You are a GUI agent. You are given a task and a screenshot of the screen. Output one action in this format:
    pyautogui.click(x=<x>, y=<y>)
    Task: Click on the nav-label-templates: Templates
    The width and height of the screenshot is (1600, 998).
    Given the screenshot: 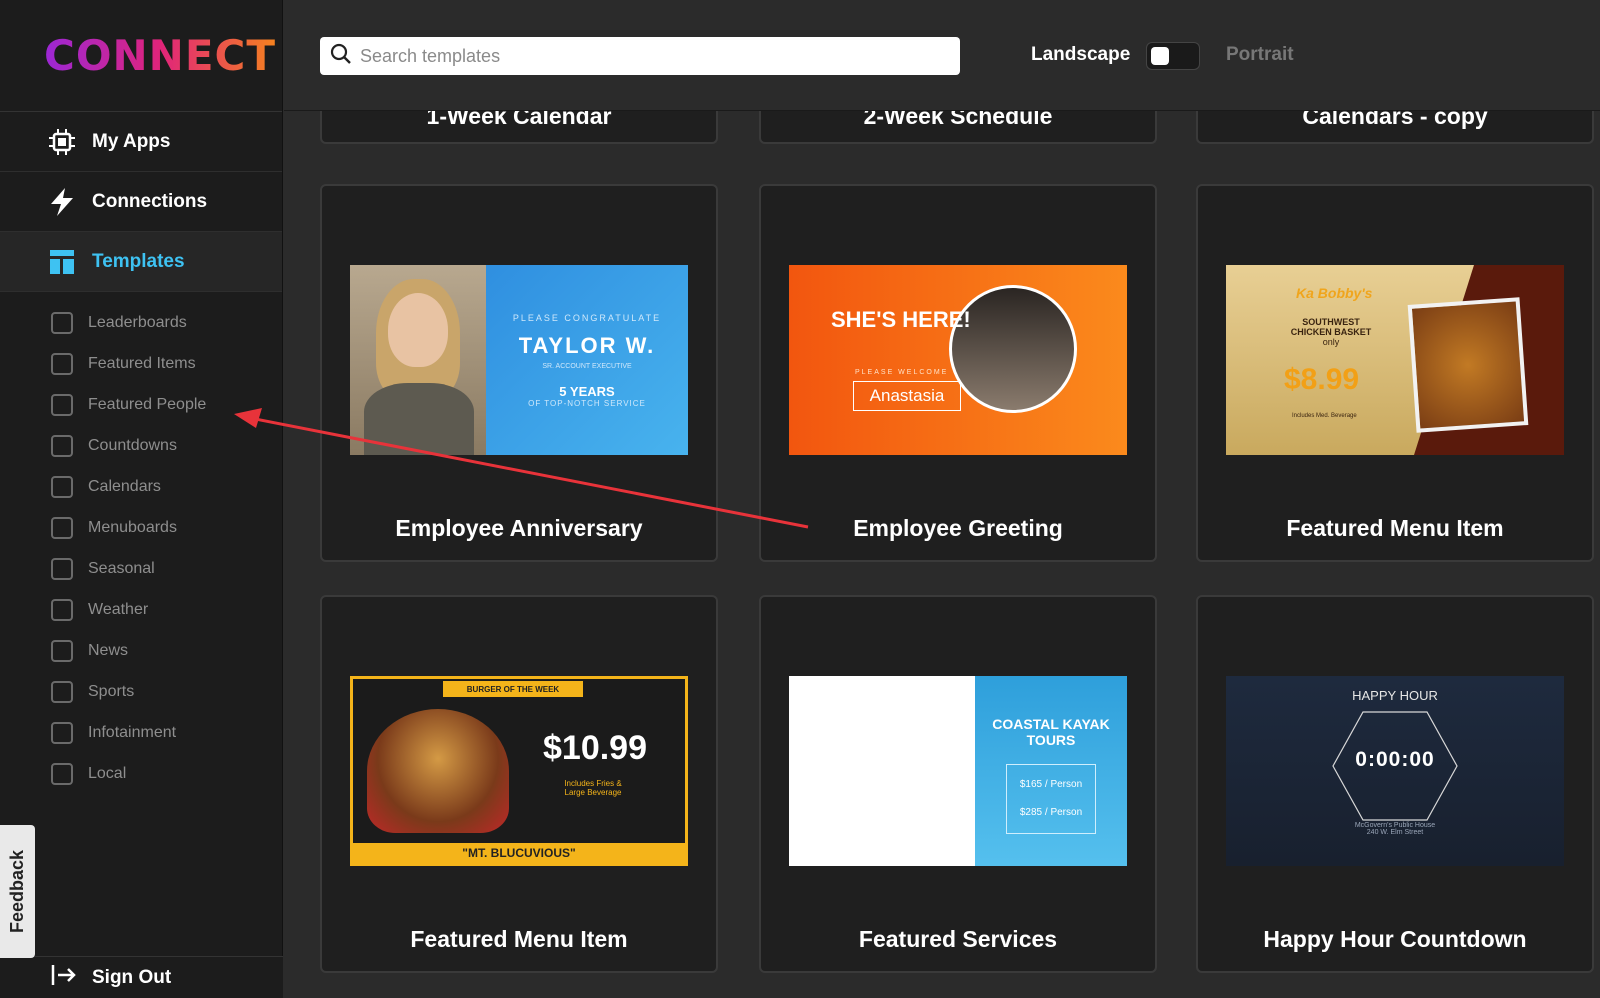 What is the action you would take?
    pyautogui.click(x=138, y=261)
    